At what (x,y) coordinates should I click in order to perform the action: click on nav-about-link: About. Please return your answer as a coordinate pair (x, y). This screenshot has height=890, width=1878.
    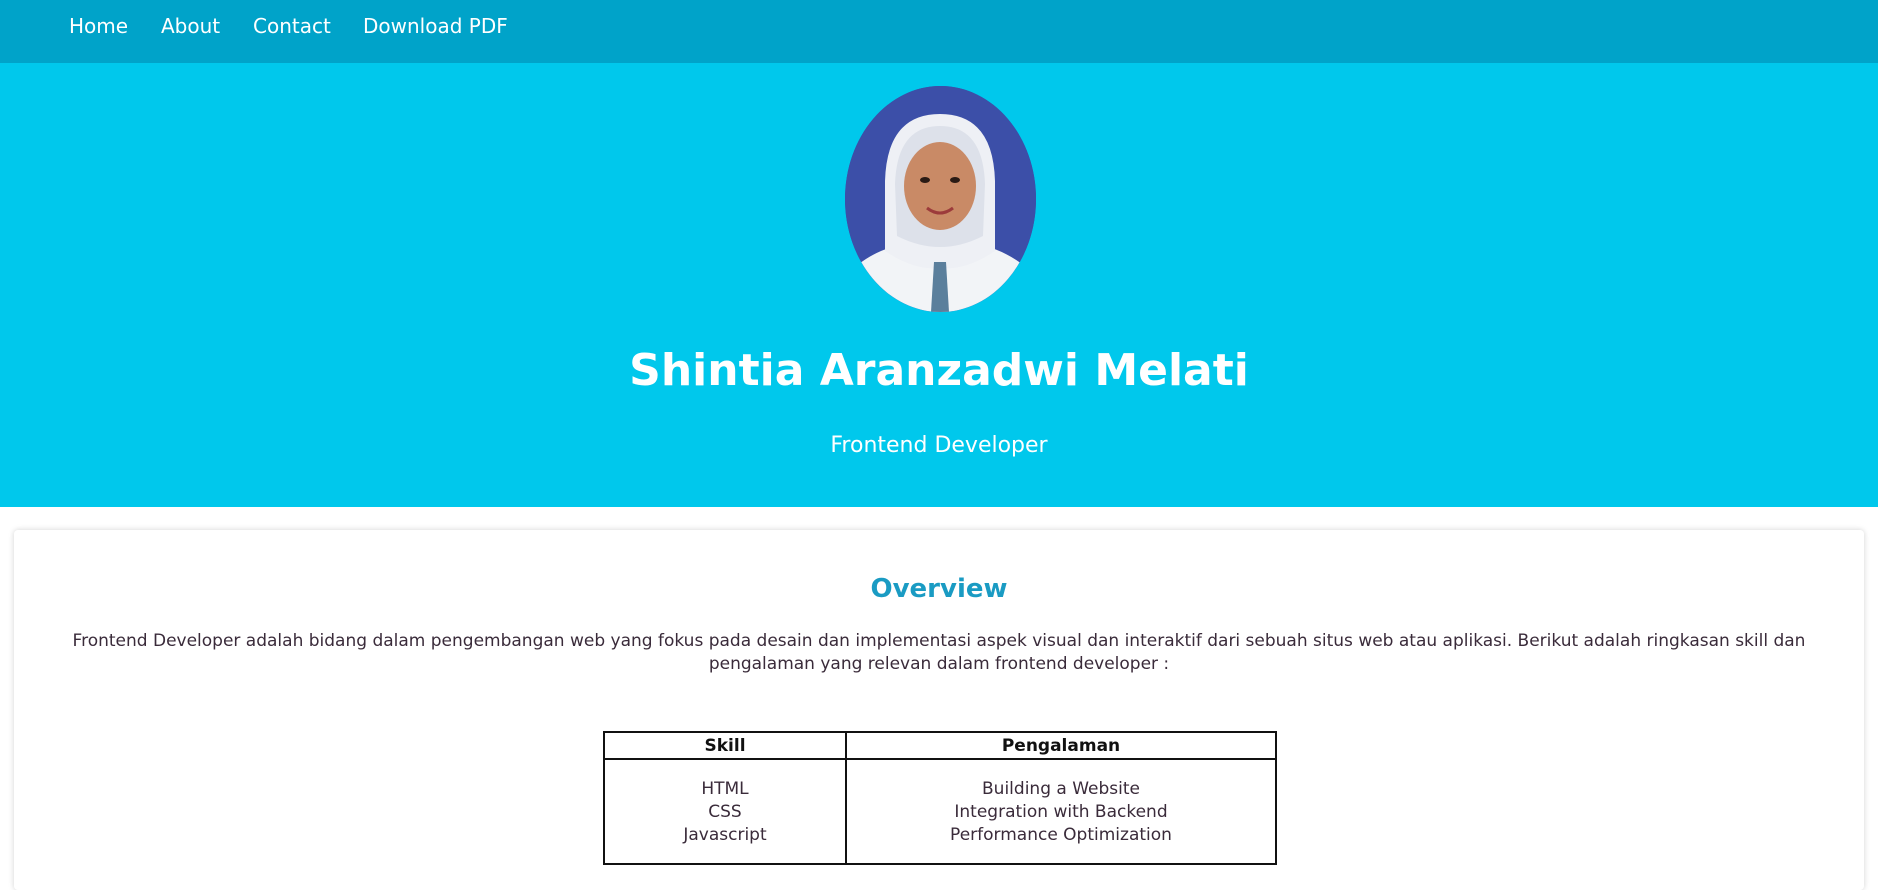
    Looking at the image, I should click on (190, 26).